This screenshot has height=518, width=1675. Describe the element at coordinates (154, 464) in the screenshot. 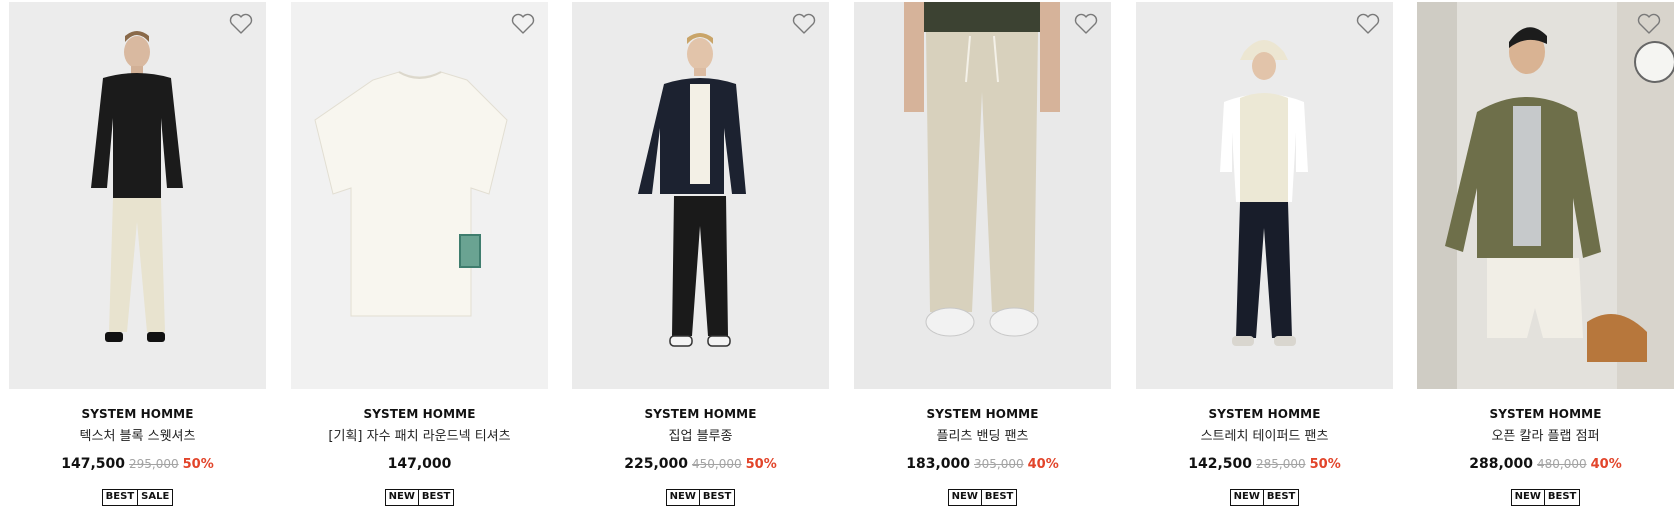

I see `original-price: 295,000` at that location.